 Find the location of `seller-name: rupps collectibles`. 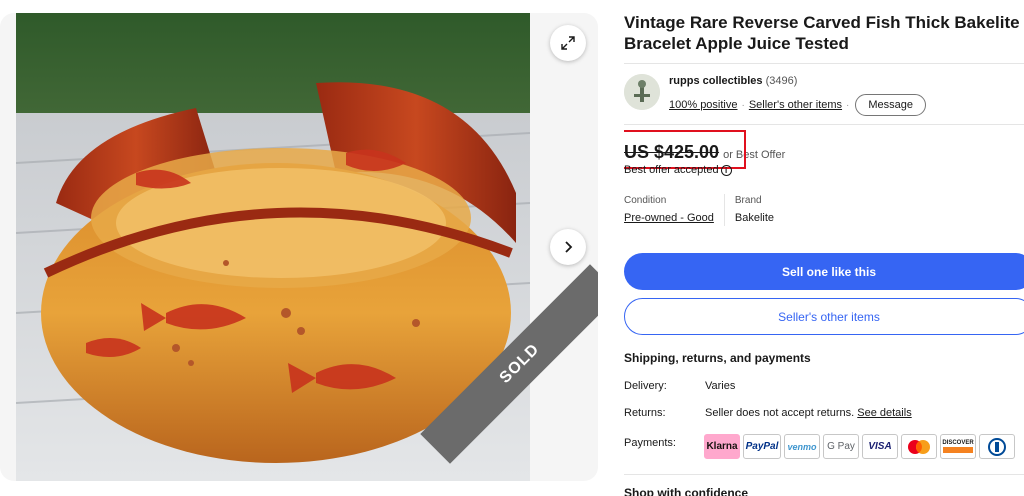

seller-name: rupps collectibles is located at coordinates (716, 81).